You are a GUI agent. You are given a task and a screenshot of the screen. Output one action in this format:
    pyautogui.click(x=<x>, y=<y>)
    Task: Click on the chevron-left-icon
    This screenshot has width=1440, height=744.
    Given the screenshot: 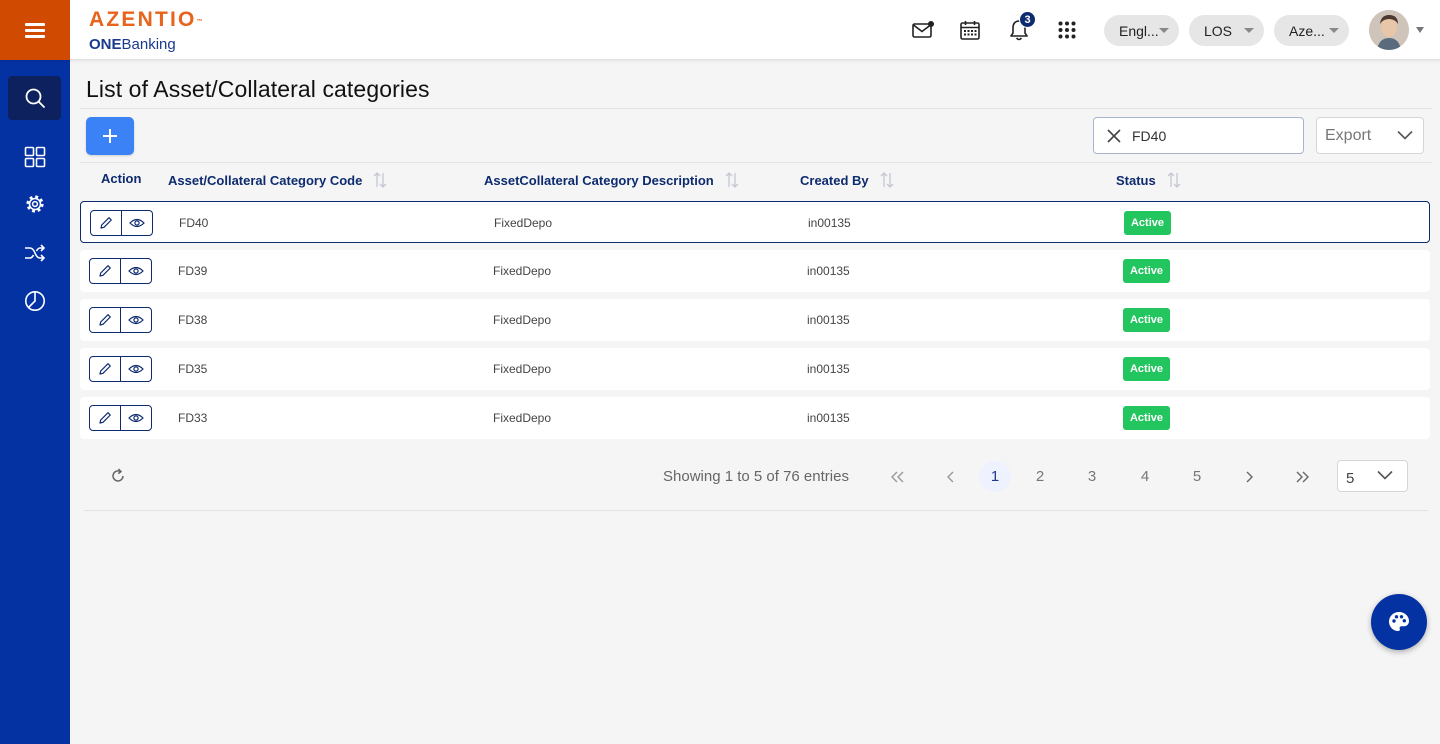 What is the action you would take?
    pyautogui.click(x=950, y=476)
    